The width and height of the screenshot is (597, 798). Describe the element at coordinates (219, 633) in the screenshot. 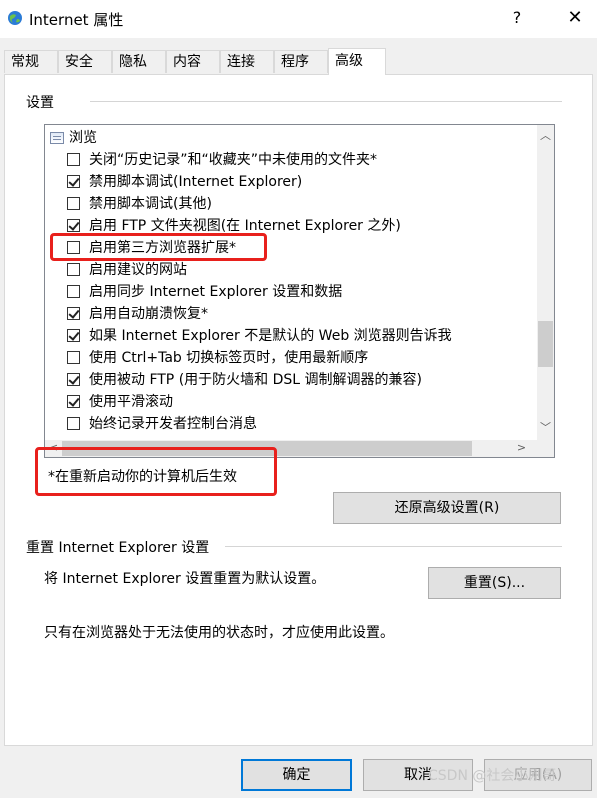

I see `reset-hint: 只有在浏览器处于无法使用的状态时，才应使用此设置。` at that location.